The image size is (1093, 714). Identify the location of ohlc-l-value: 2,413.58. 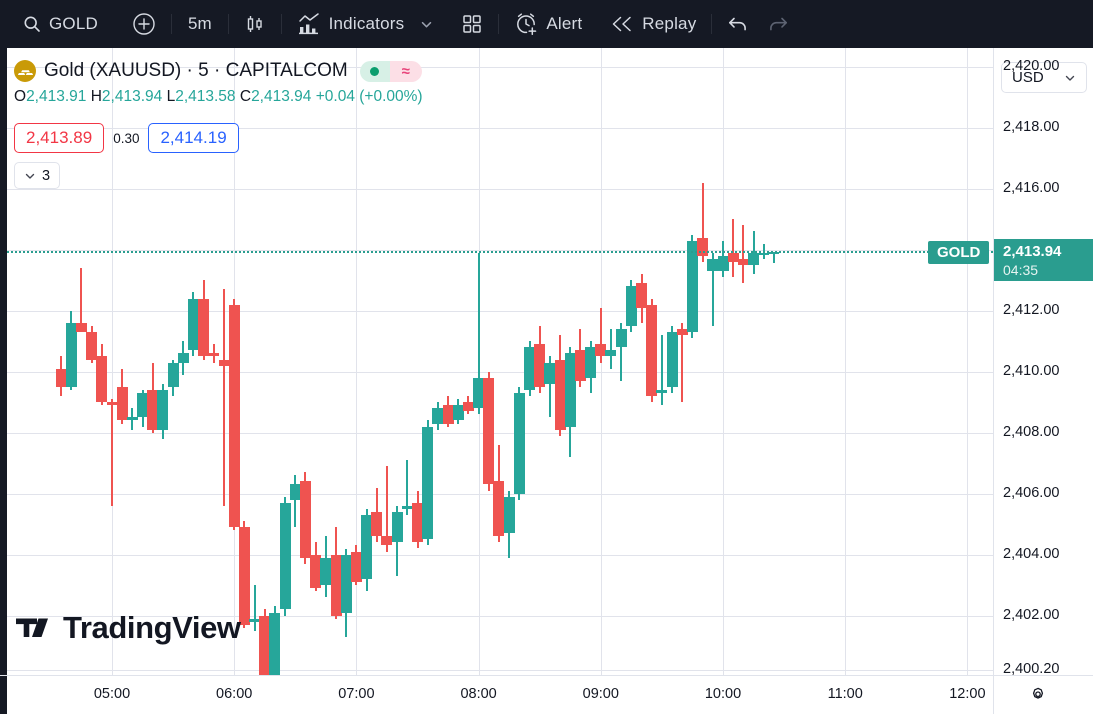
(205, 96).